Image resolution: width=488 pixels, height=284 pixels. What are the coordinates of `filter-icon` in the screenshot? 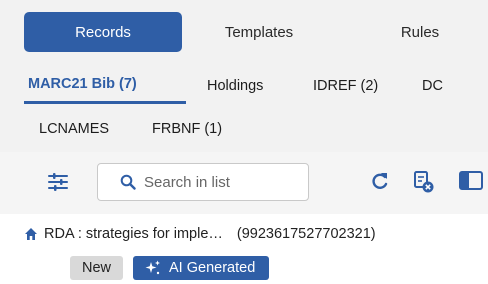 It's located at (58, 182).